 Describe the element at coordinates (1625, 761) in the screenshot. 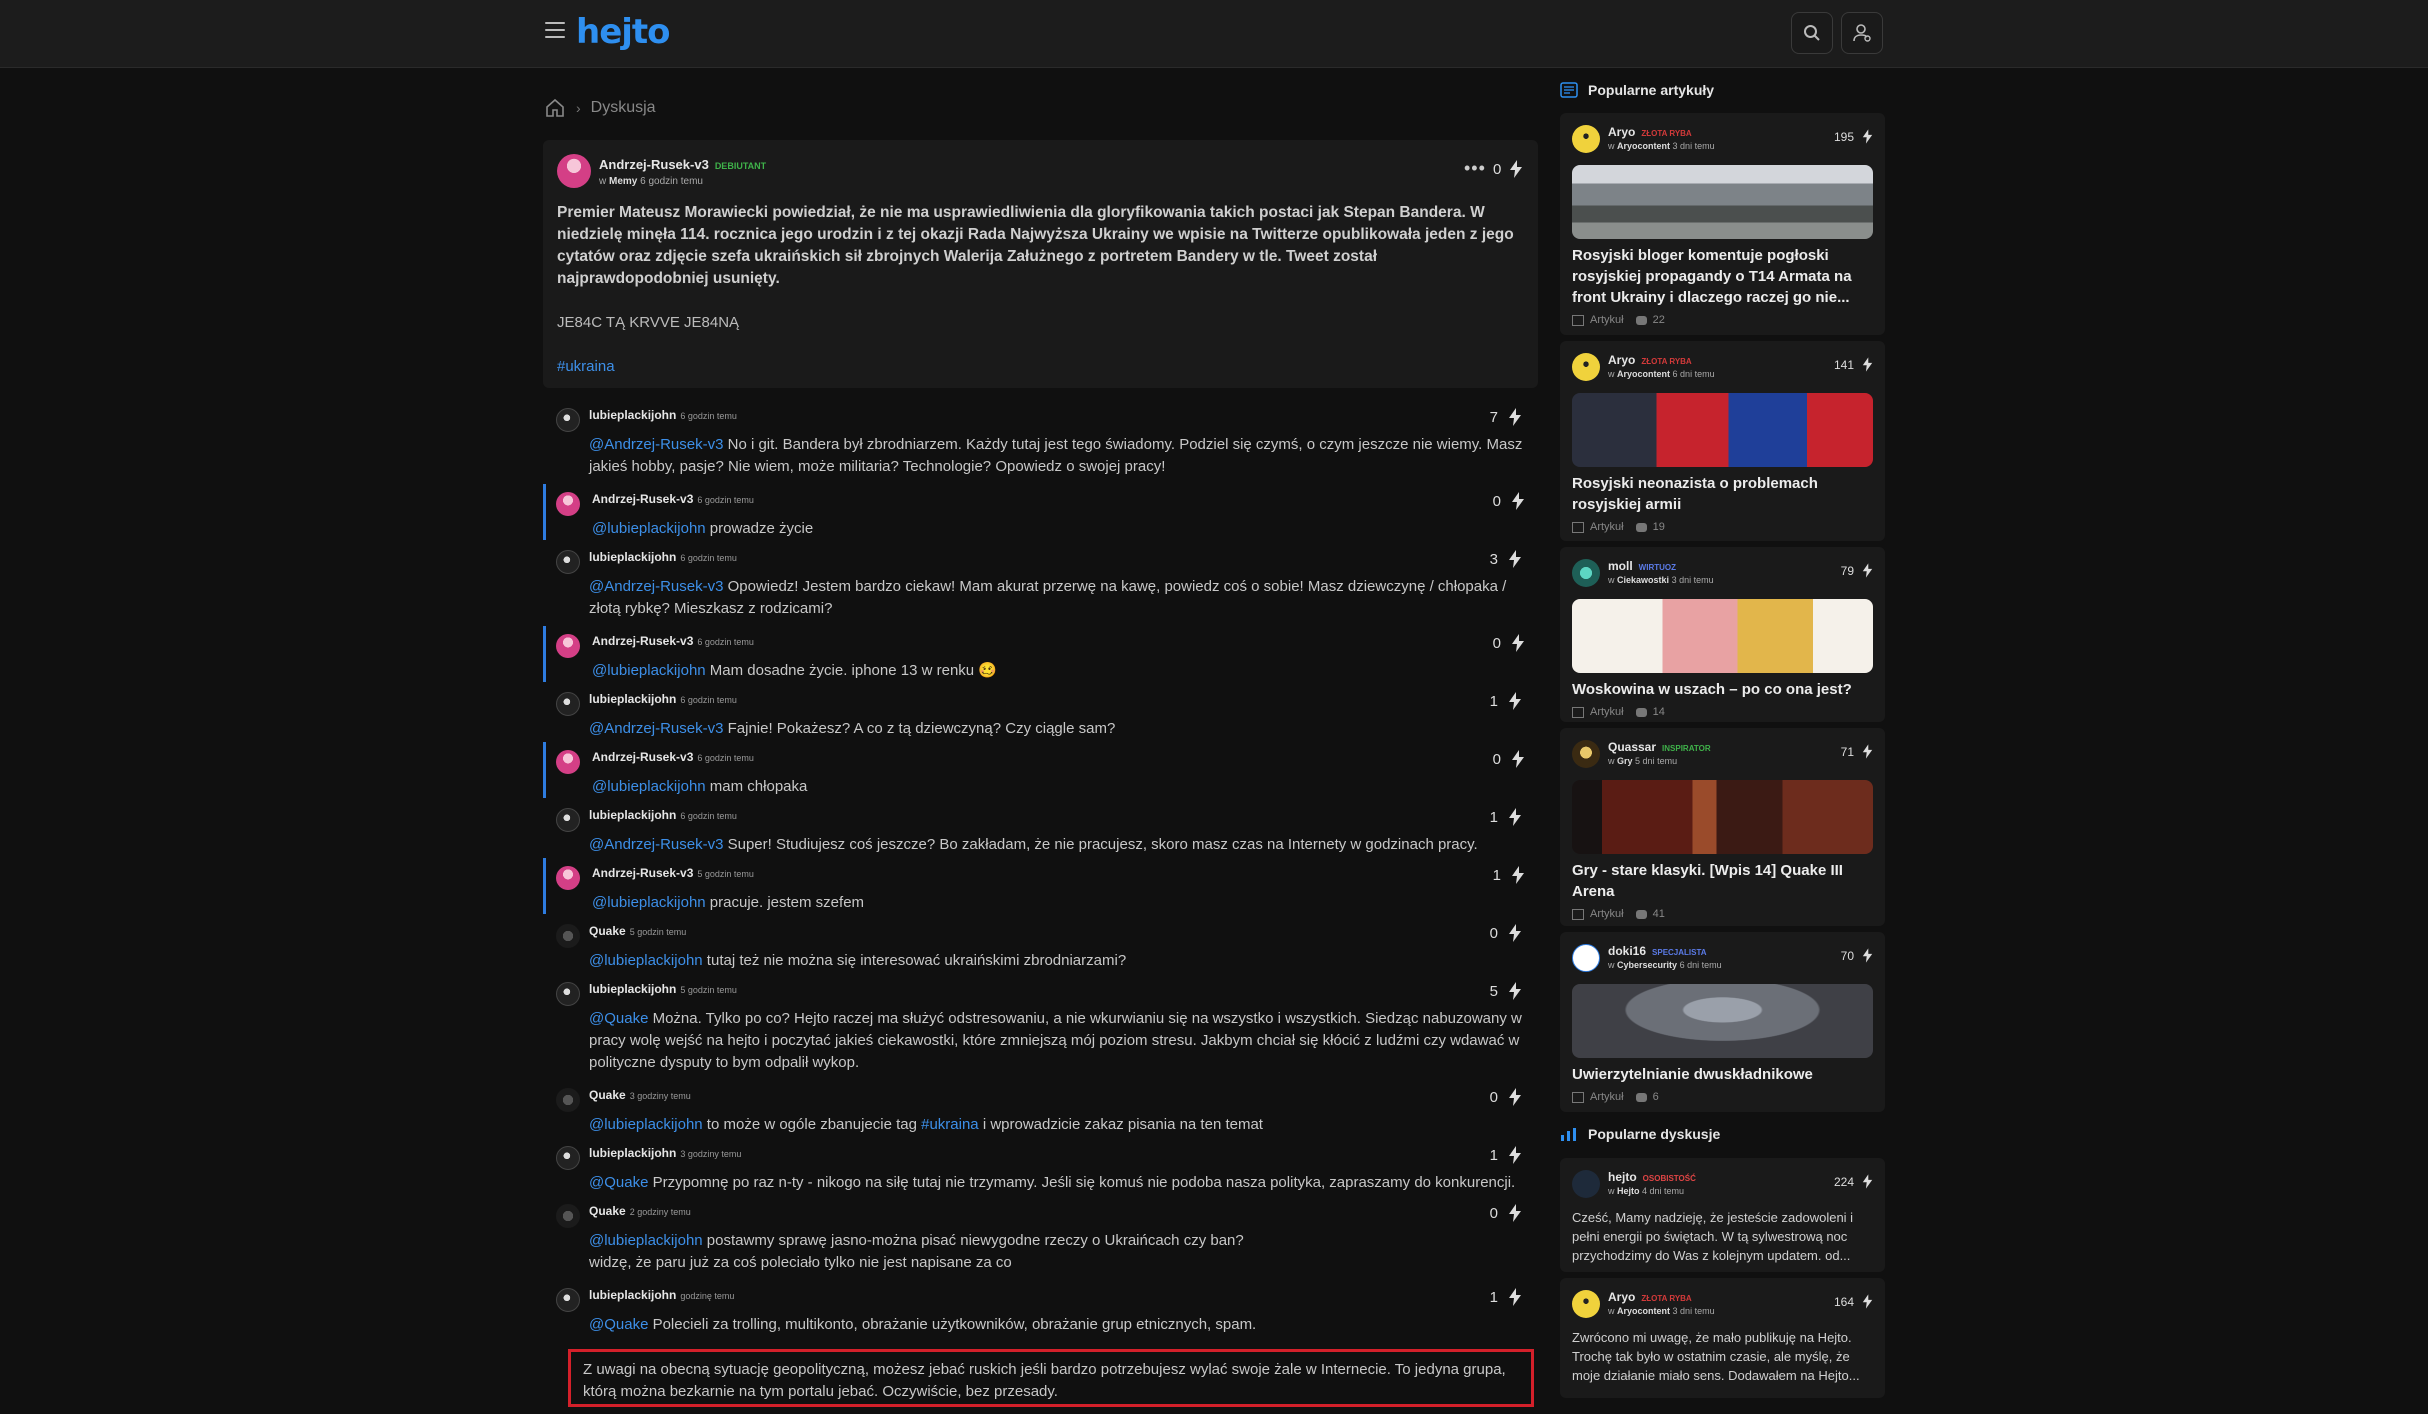

I see `article-community: Gry` at that location.